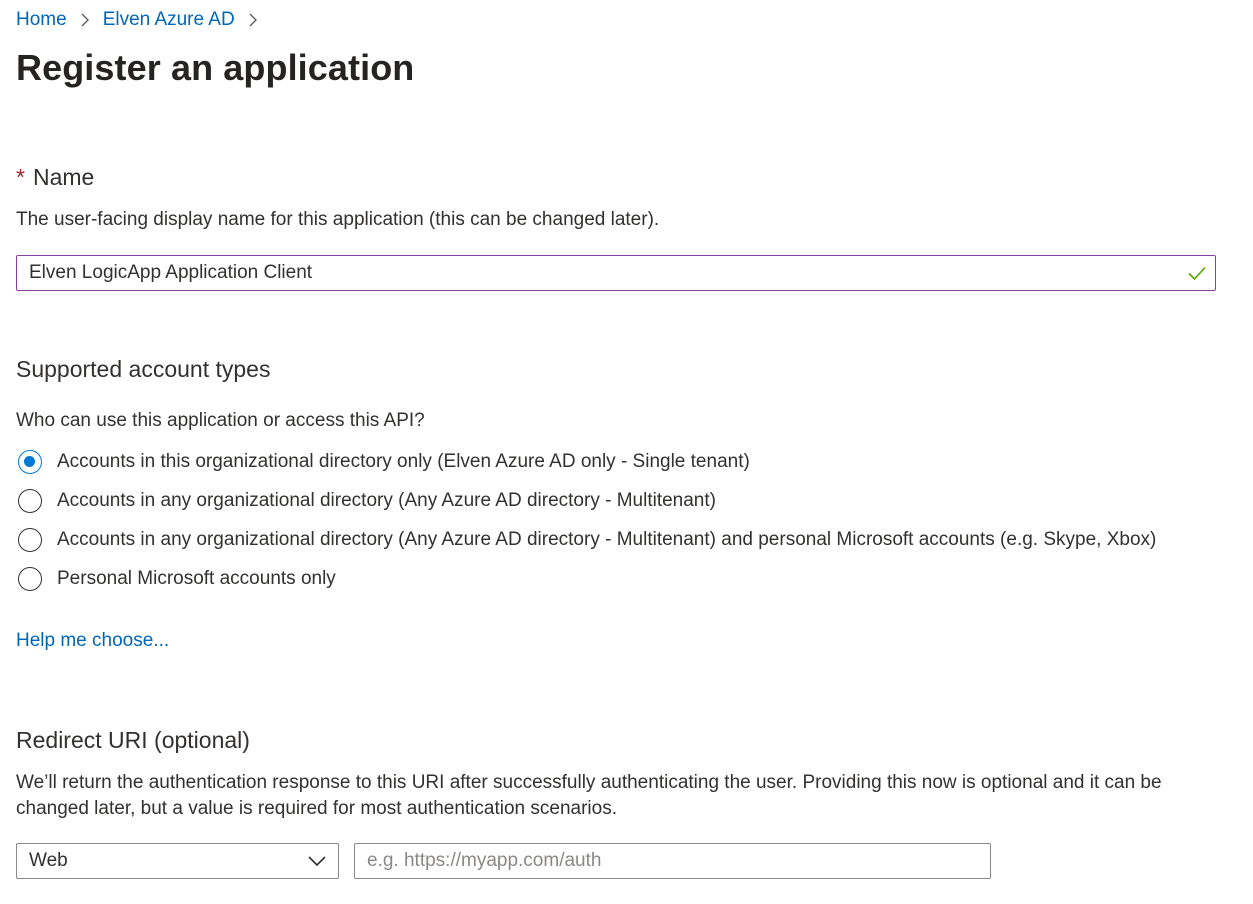 The height and width of the screenshot is (904, 1253). I want to click on name-heading: * Name, so click(55, 177).